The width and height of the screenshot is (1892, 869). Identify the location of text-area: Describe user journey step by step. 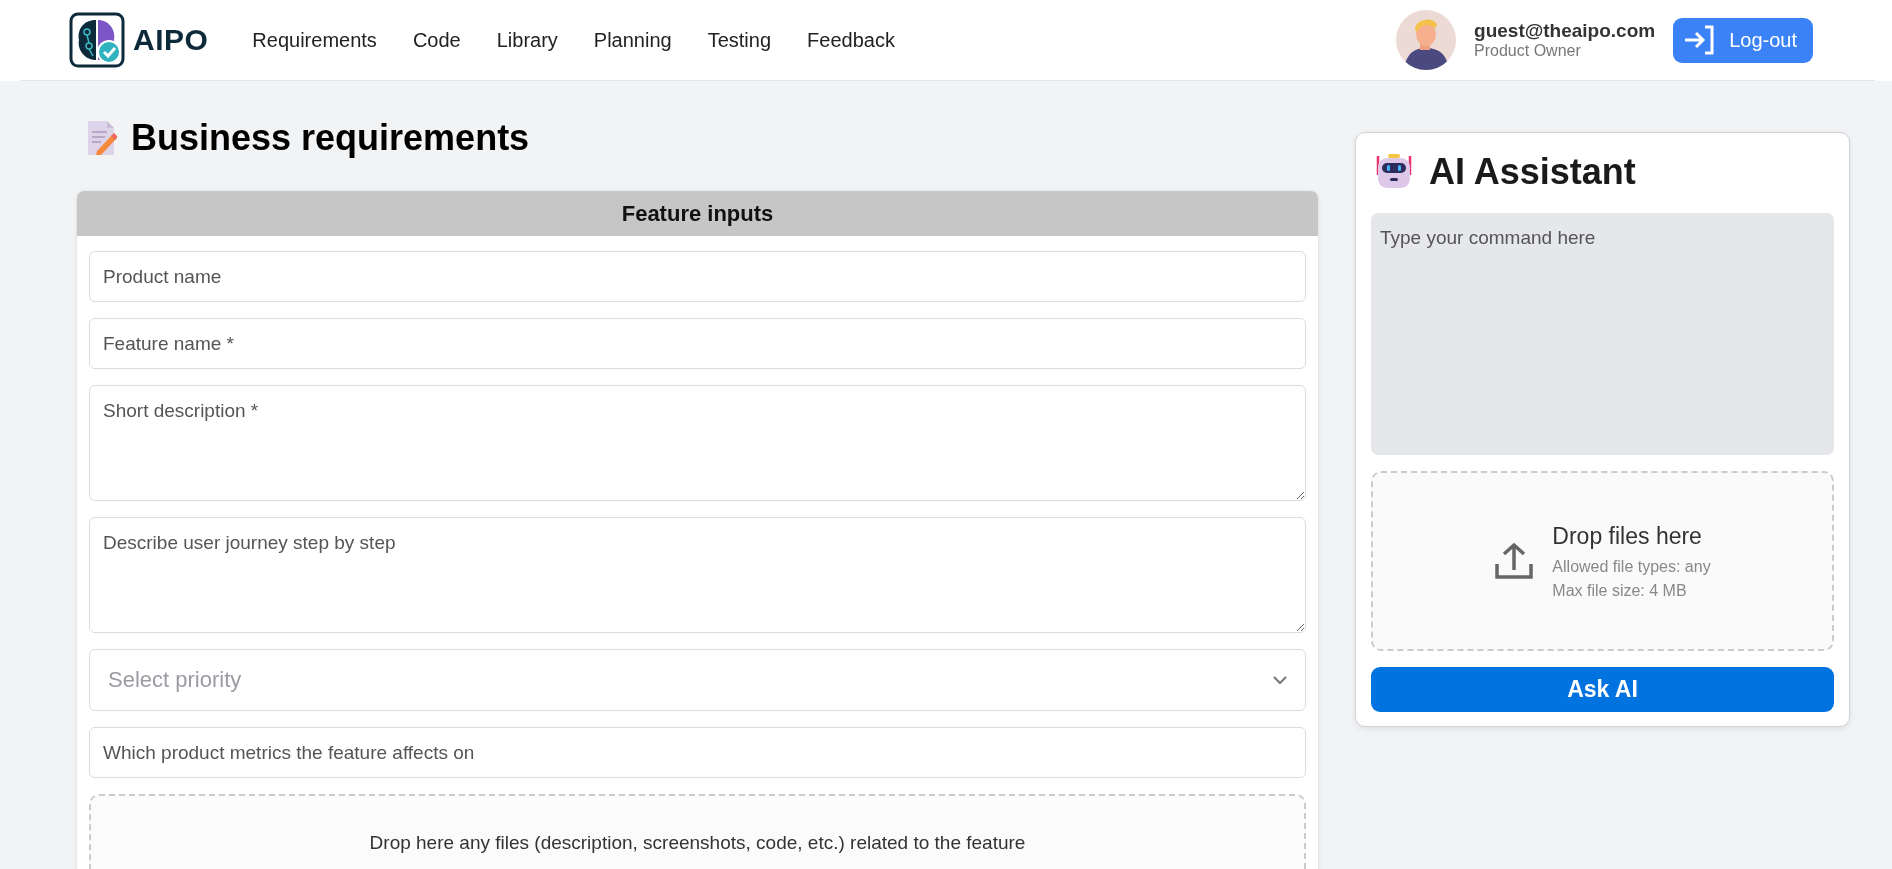
(697, 575).